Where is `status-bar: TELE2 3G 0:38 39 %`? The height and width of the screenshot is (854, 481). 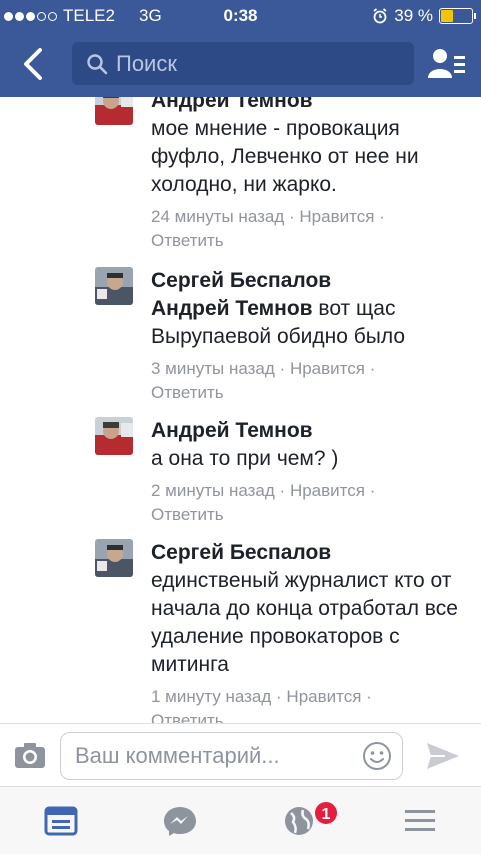 status-bar: TELE2 3G 0:38 39 % is located at coordinates (240, 17).